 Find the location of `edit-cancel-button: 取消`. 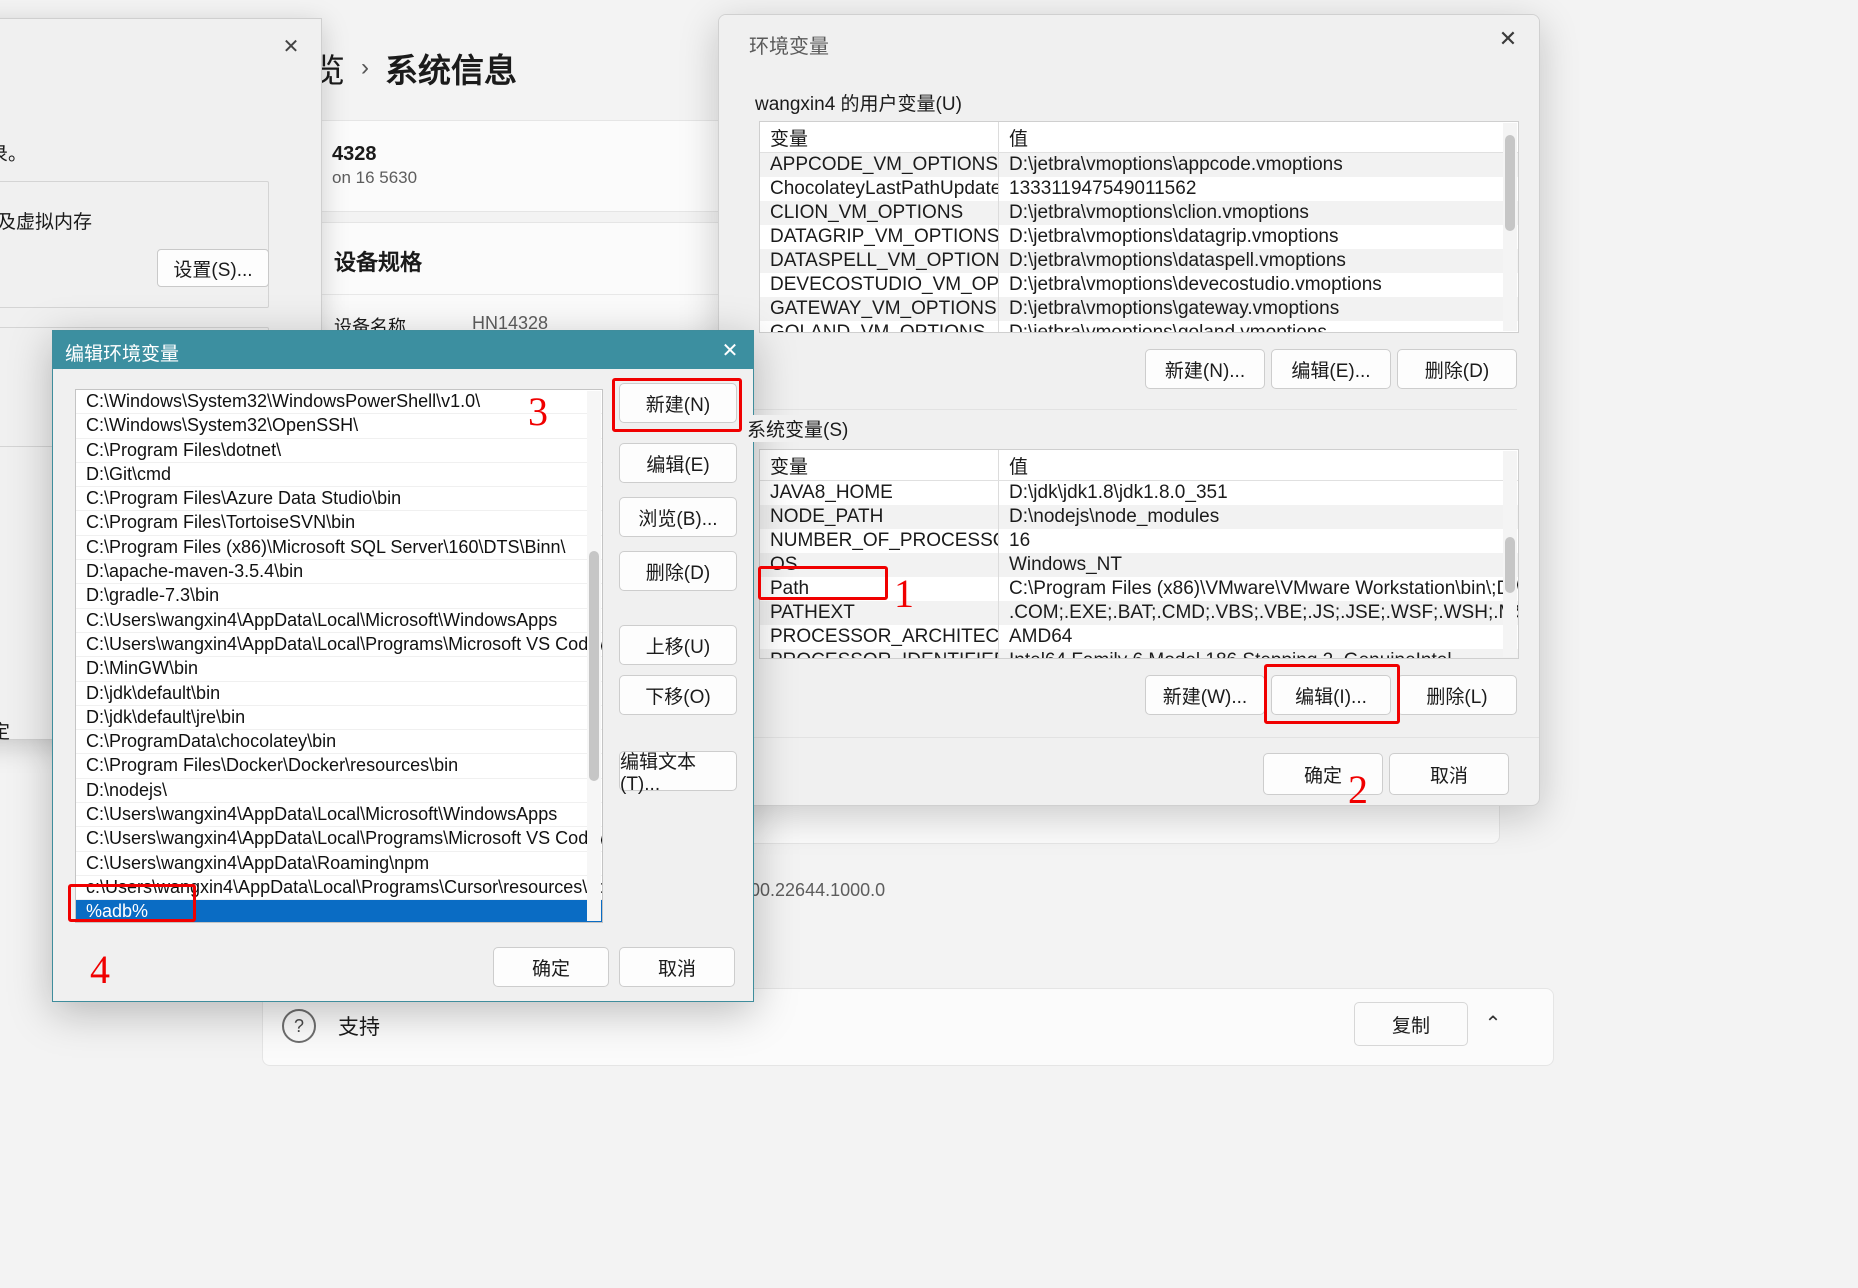

edit-cancel-button: 取消 is located at coordinates (677, 967).